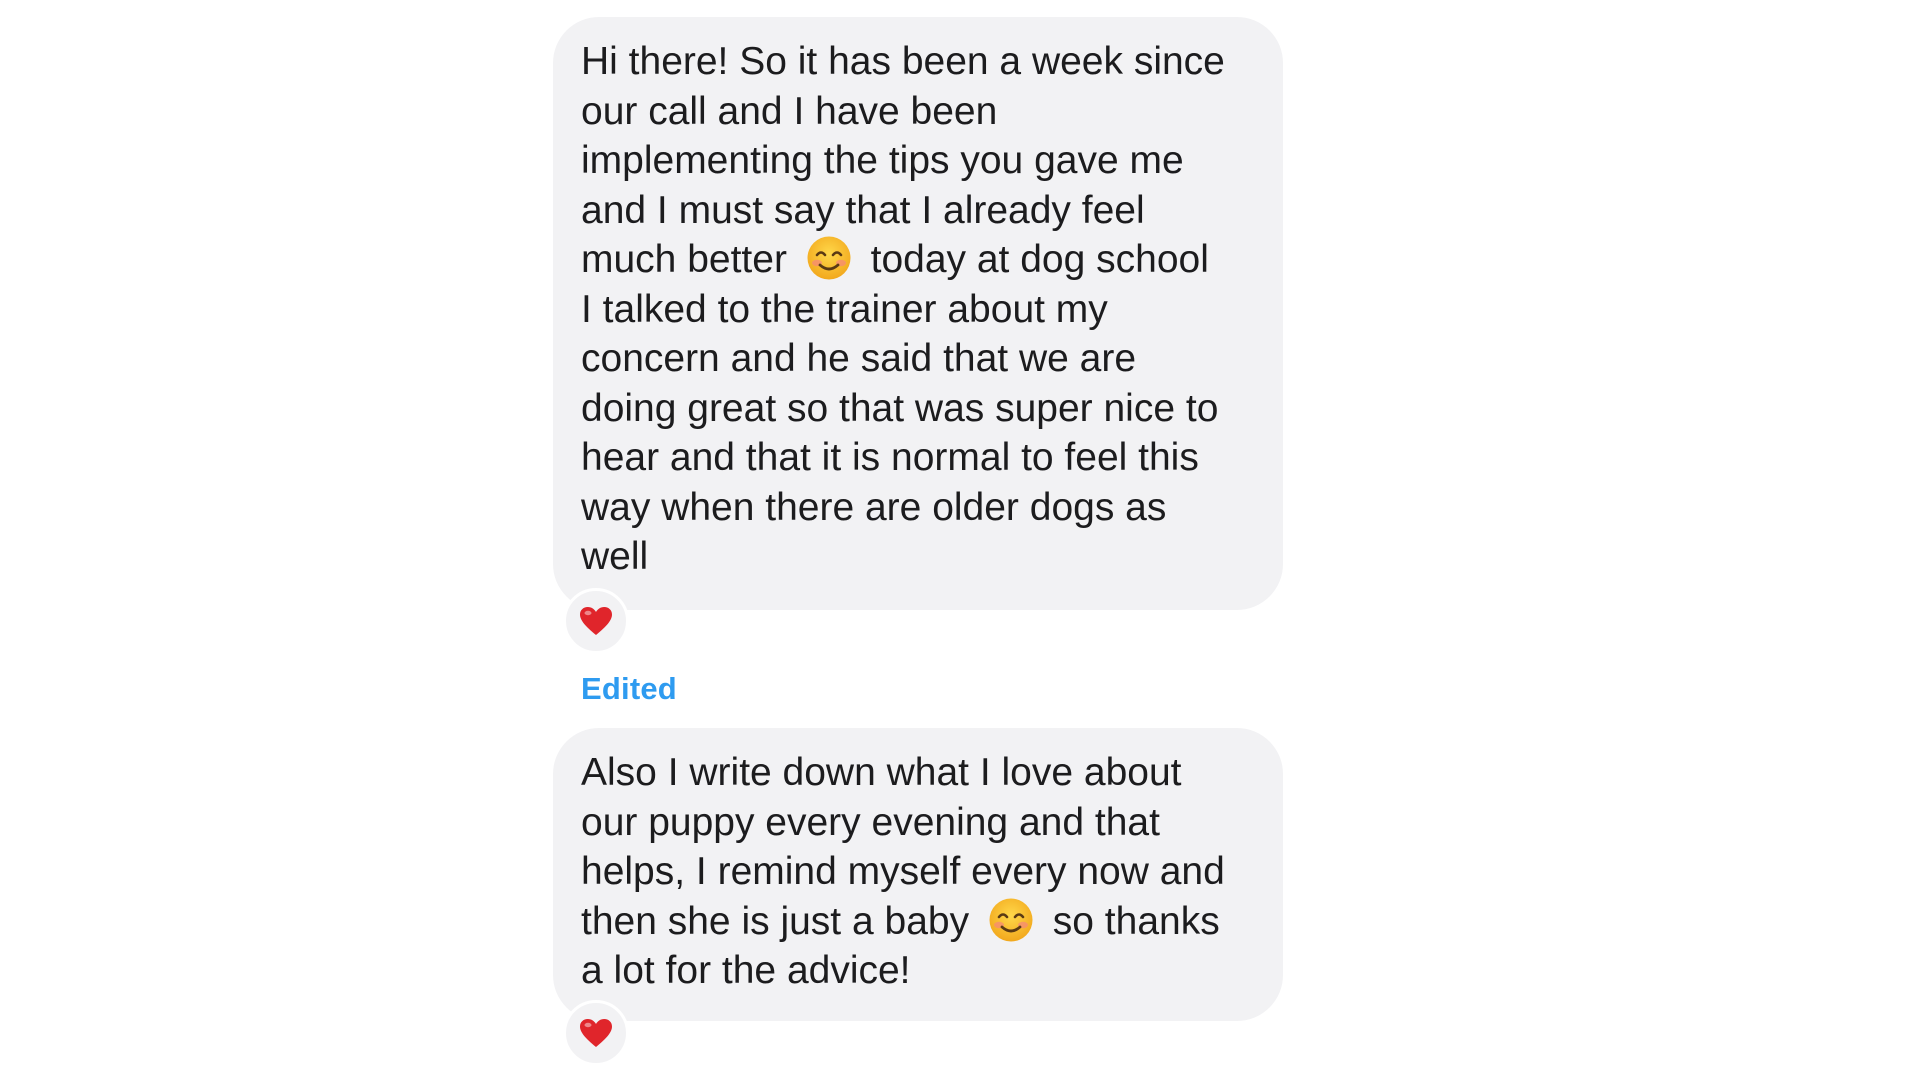  Describe the element at coordinates (859, 358) in the screenshot. I see `message-line: concern and he said that we are` at that location.